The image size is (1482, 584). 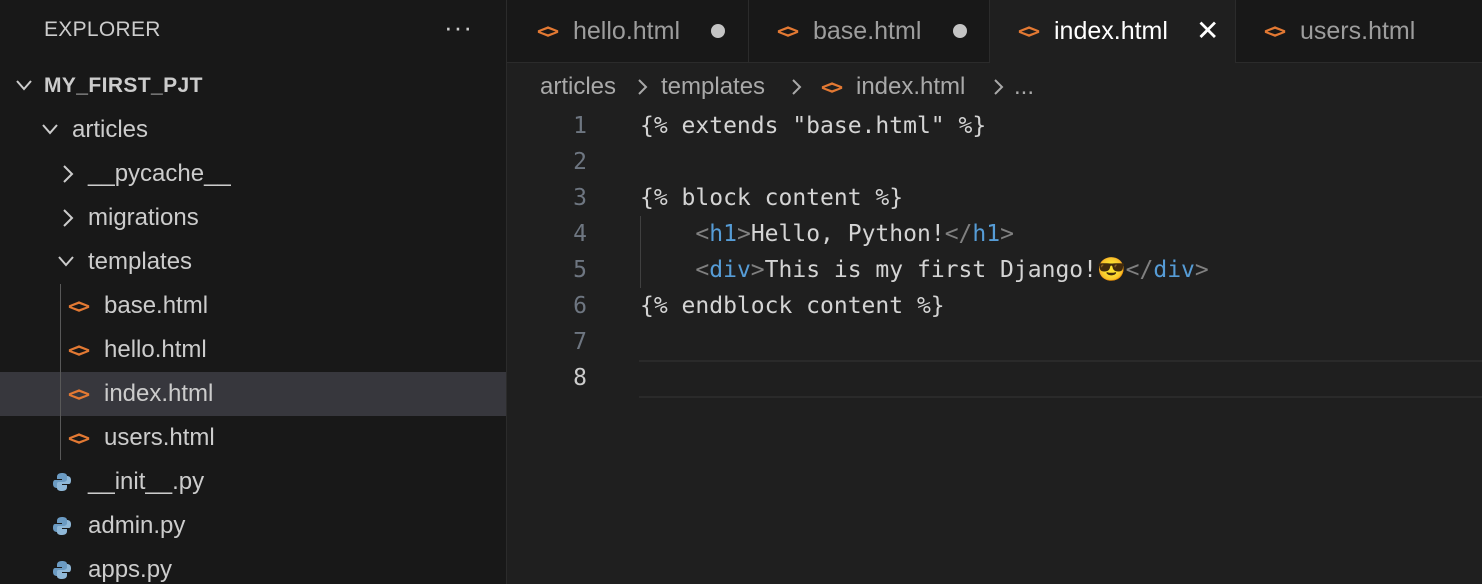 I want to click on tree-item-label: base.html, so click(x=156, y=305).